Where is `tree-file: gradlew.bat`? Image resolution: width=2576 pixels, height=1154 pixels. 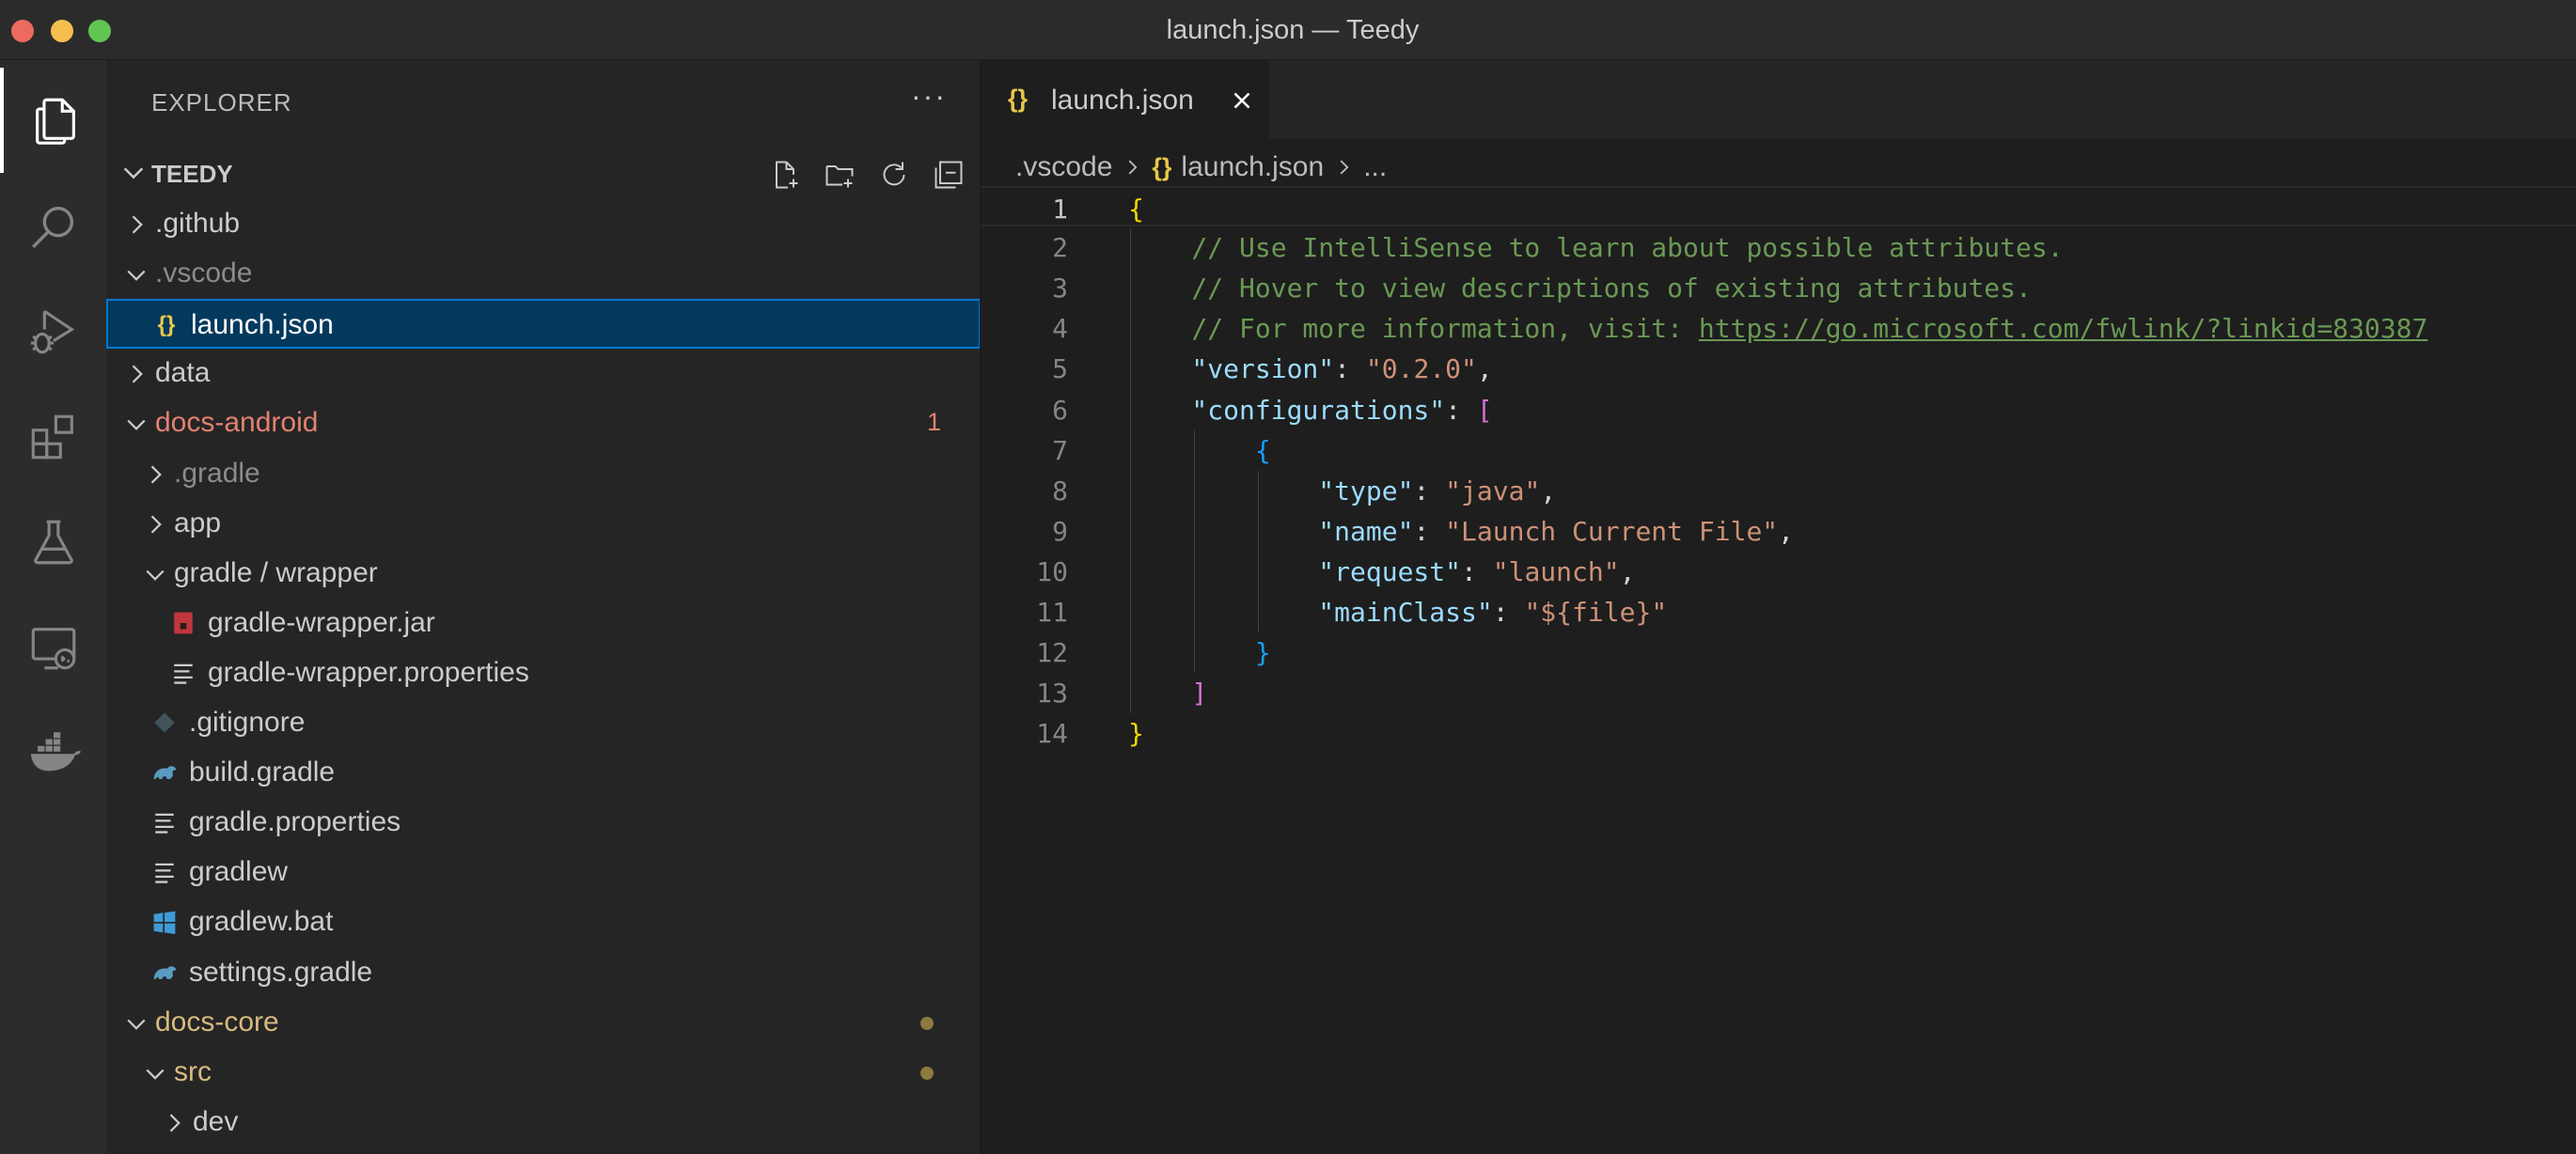
tree-file: gradlew.bat is located at coordinates (543, 922).